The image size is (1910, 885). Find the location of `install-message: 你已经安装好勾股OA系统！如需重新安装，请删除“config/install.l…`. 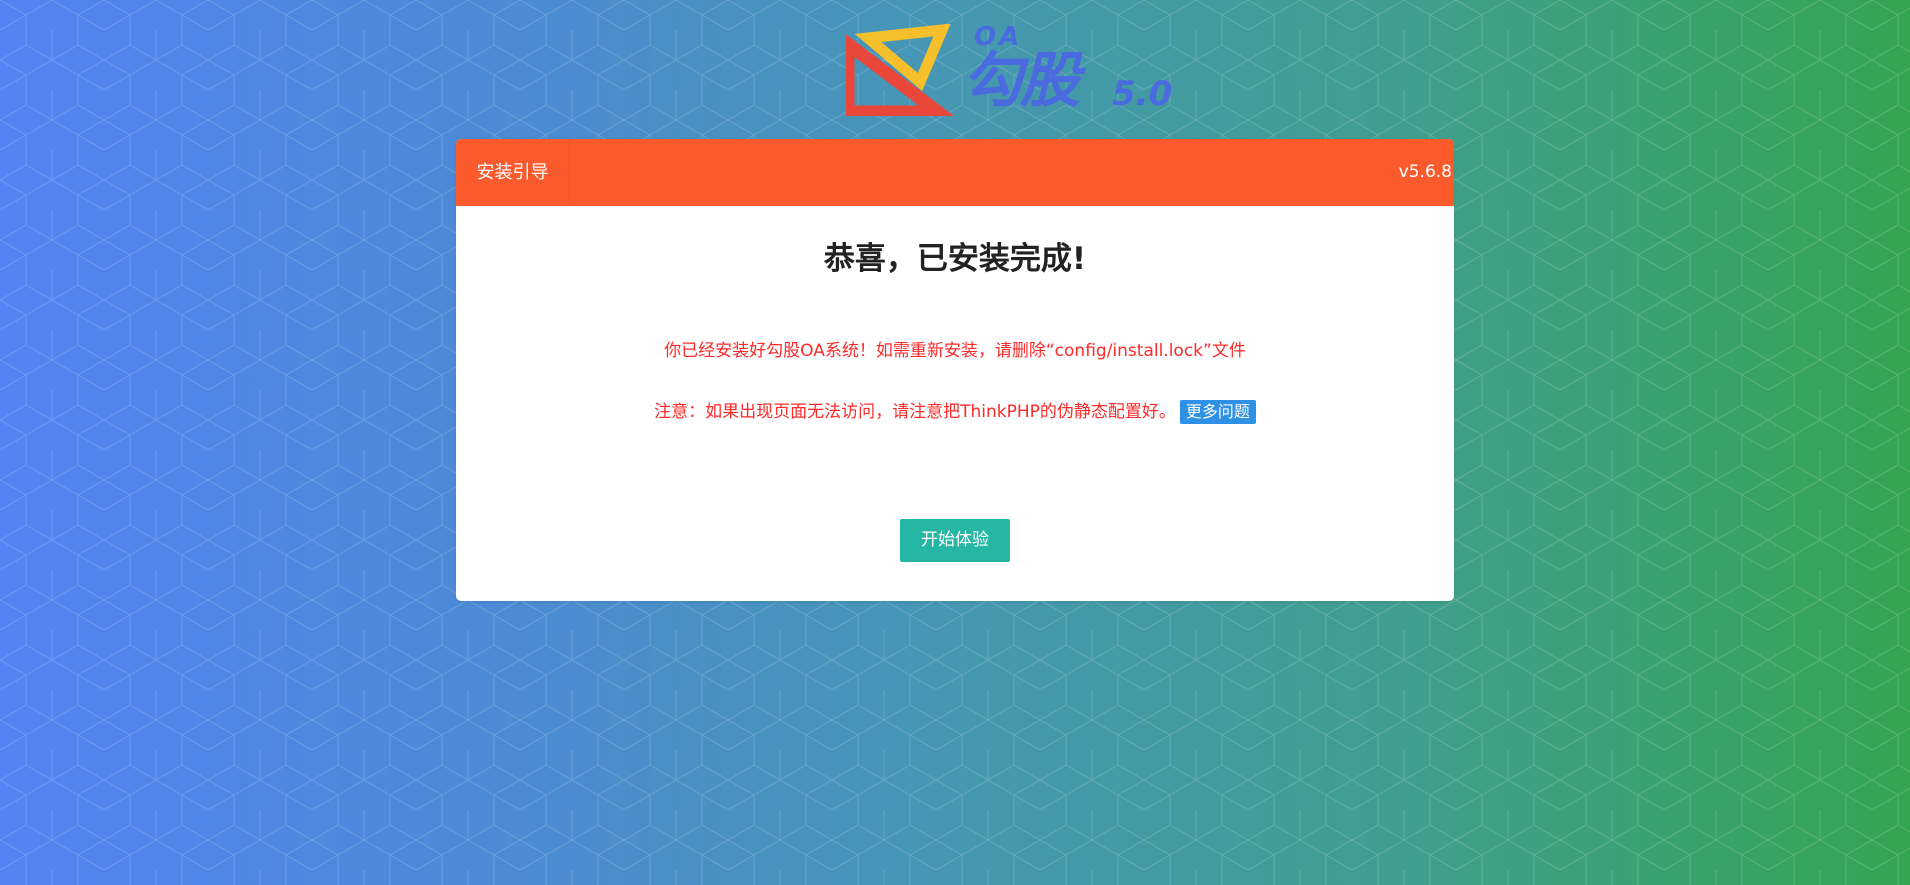

install-message: 你已经安装好勾股OA系统！如需重新安装，请删除“config/install.l… is located at coordinates (955, 351).